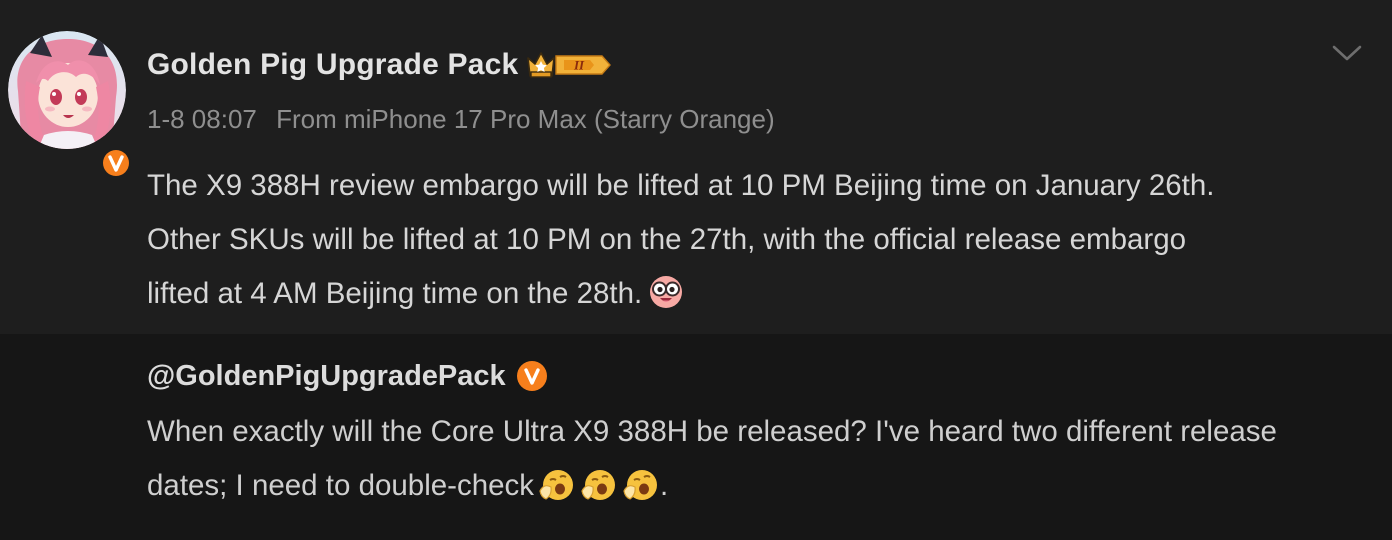  I want to click on quoted-text-line: dates; I need to double-check, so click(341, 485).